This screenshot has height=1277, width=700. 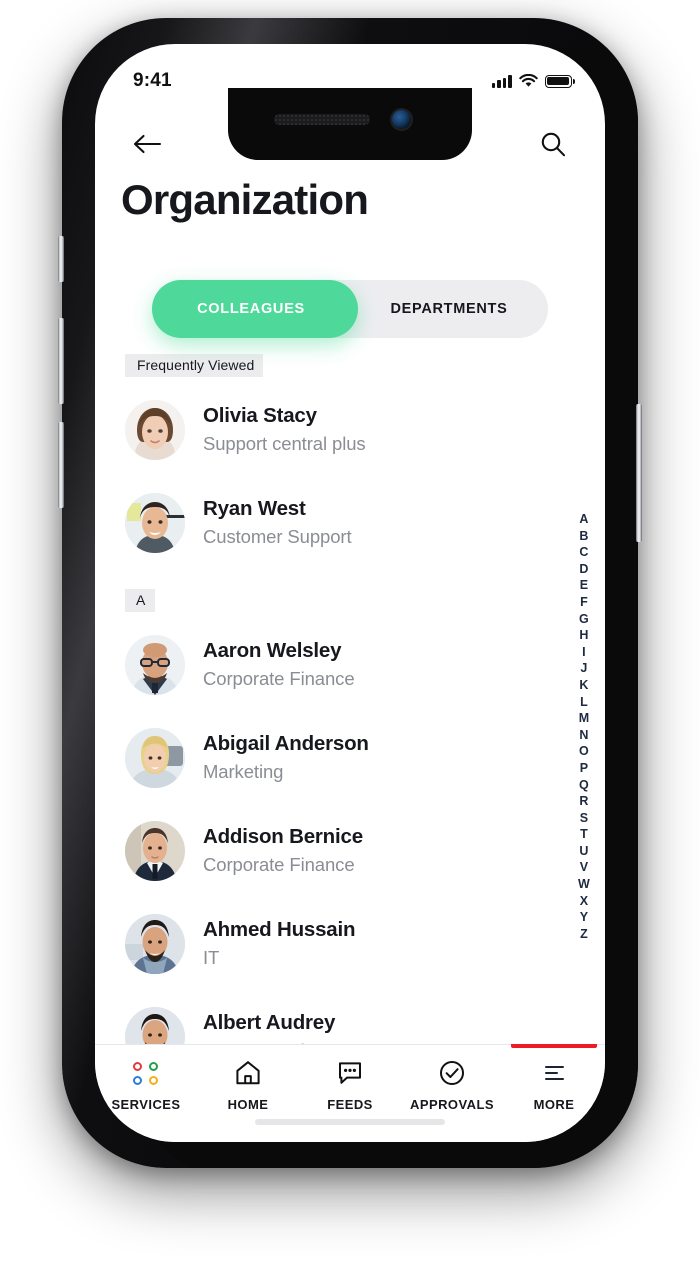 I want to click on list-item-text: Olivia Stacy Support central plus, so click(x=284, y=429).